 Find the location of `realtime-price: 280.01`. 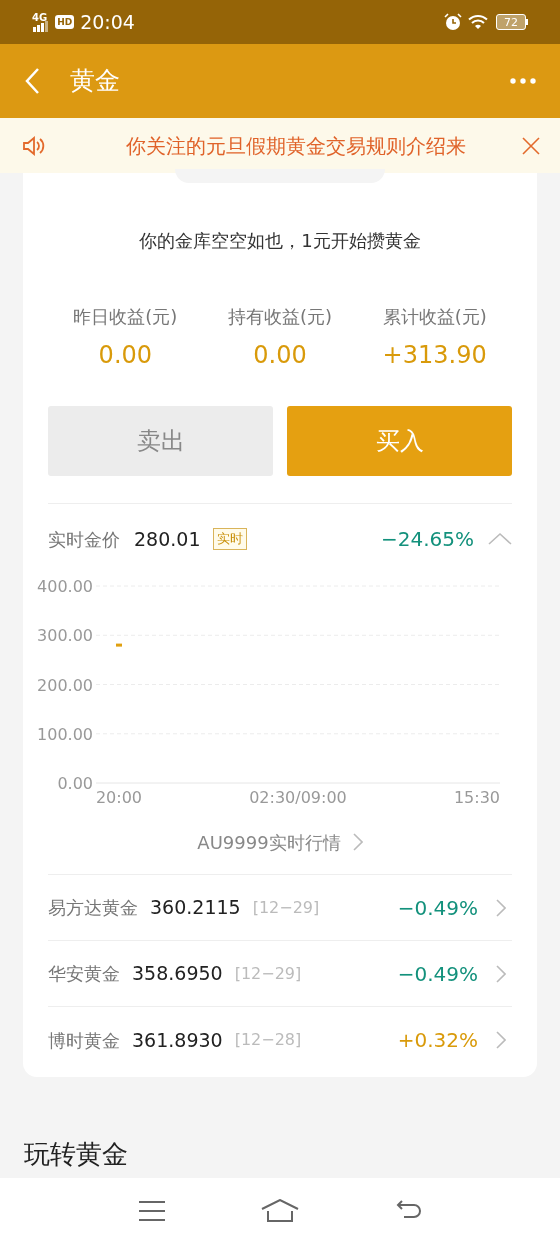

realtime-price: 280.01 is located at coordinates (167, 539).